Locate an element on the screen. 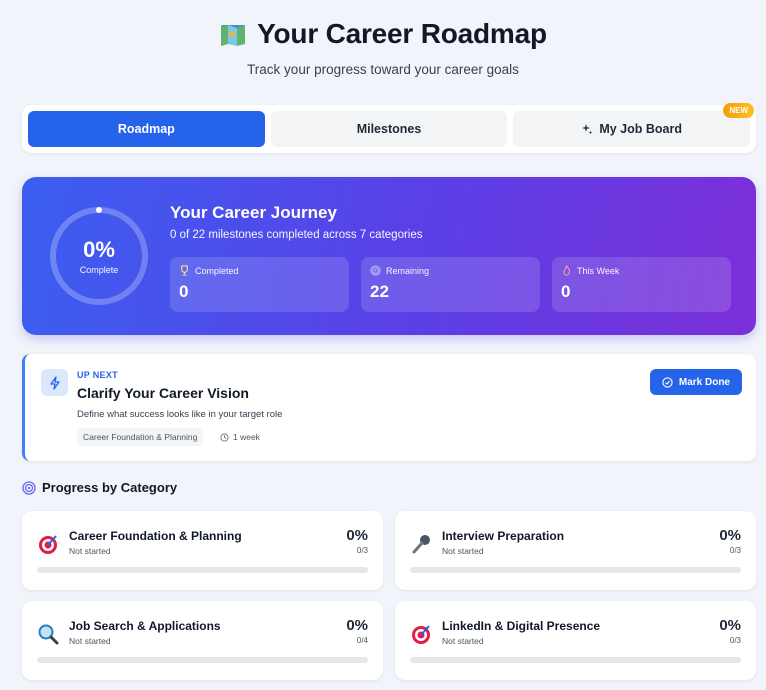  microphone-icon is located at coordinates (421, 544).